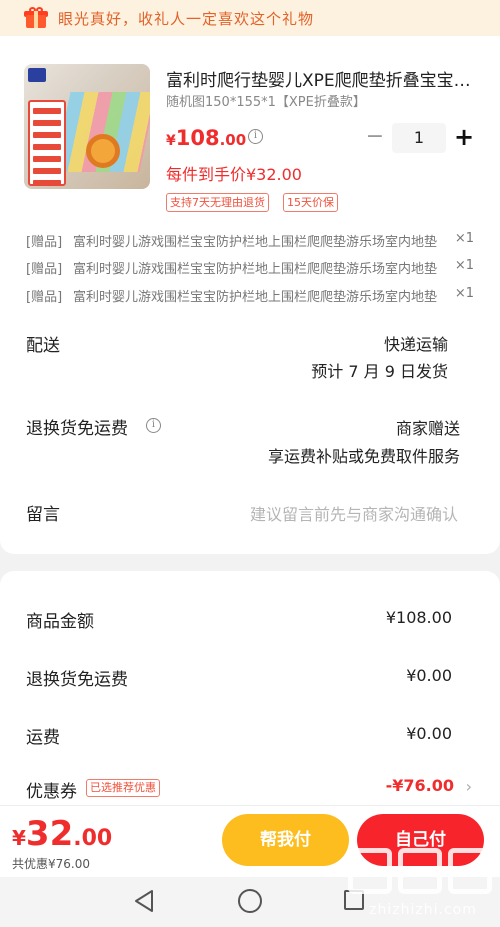  Describe the element at coordinates (60, 622) in the screenshot. I see `goods-amount-label: 商品金额` at that location.